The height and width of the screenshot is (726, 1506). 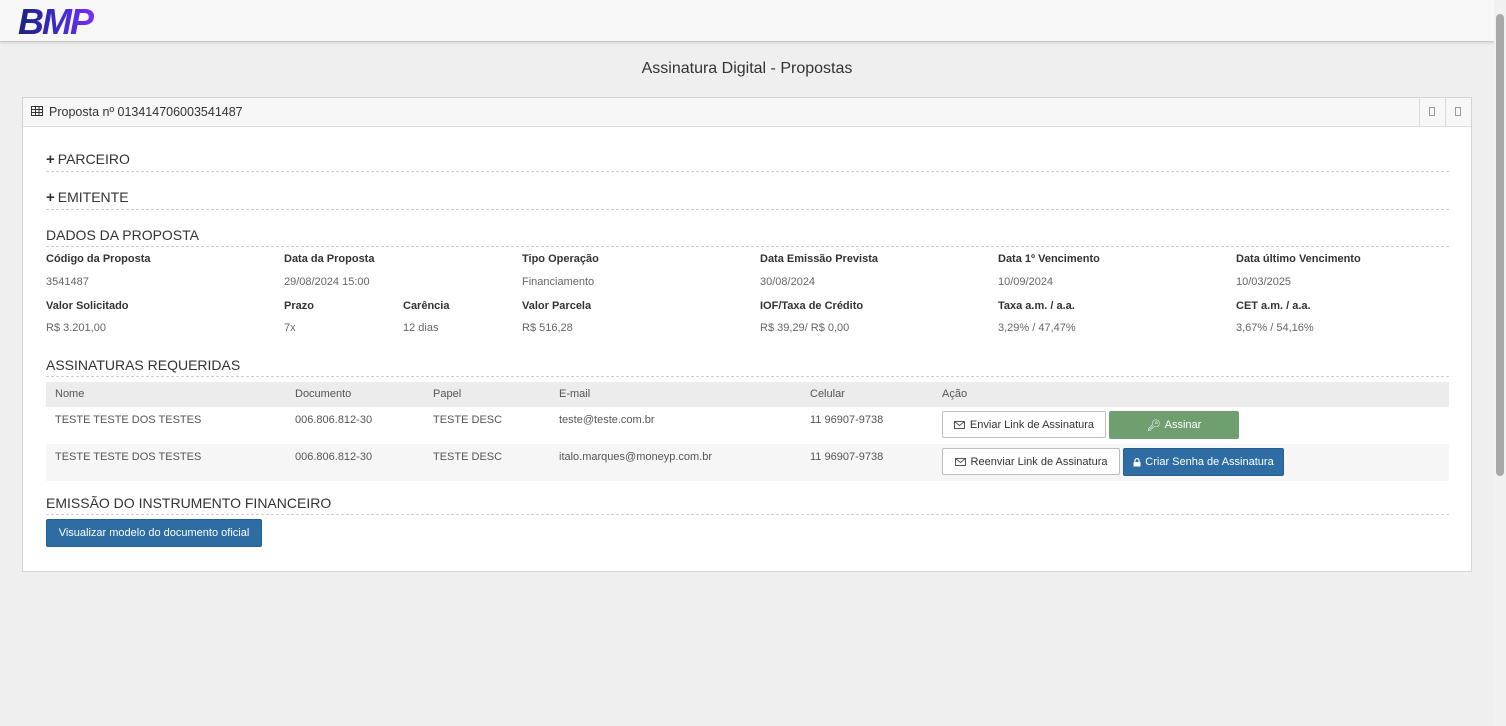 I want to click on assinar-button: 🔑︎ Assinar, so click(x=1174, y=425).